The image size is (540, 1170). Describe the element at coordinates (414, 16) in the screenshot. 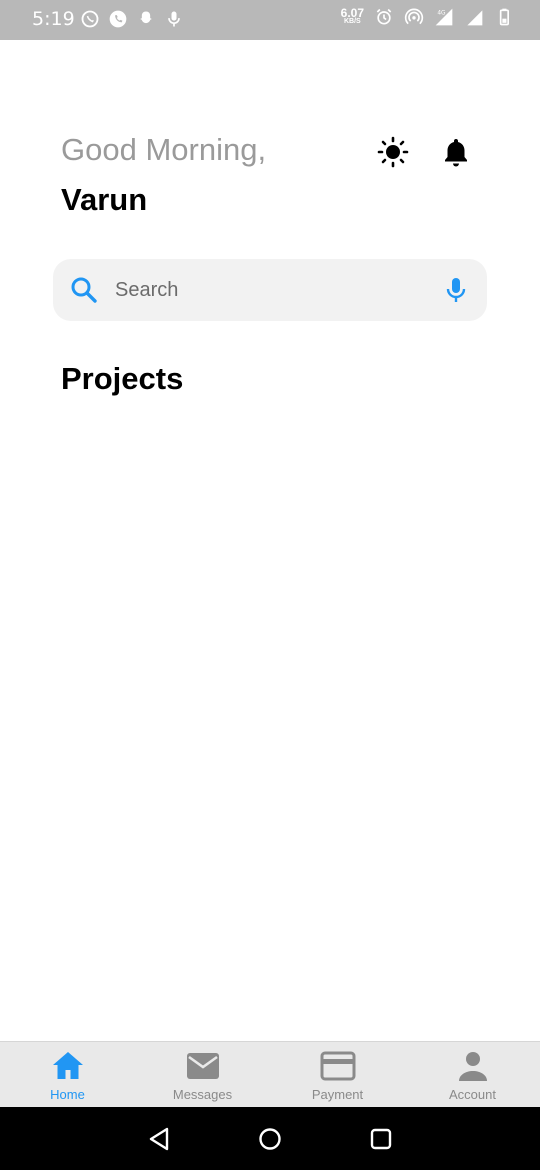

I see `hotspot-icon` at that location.